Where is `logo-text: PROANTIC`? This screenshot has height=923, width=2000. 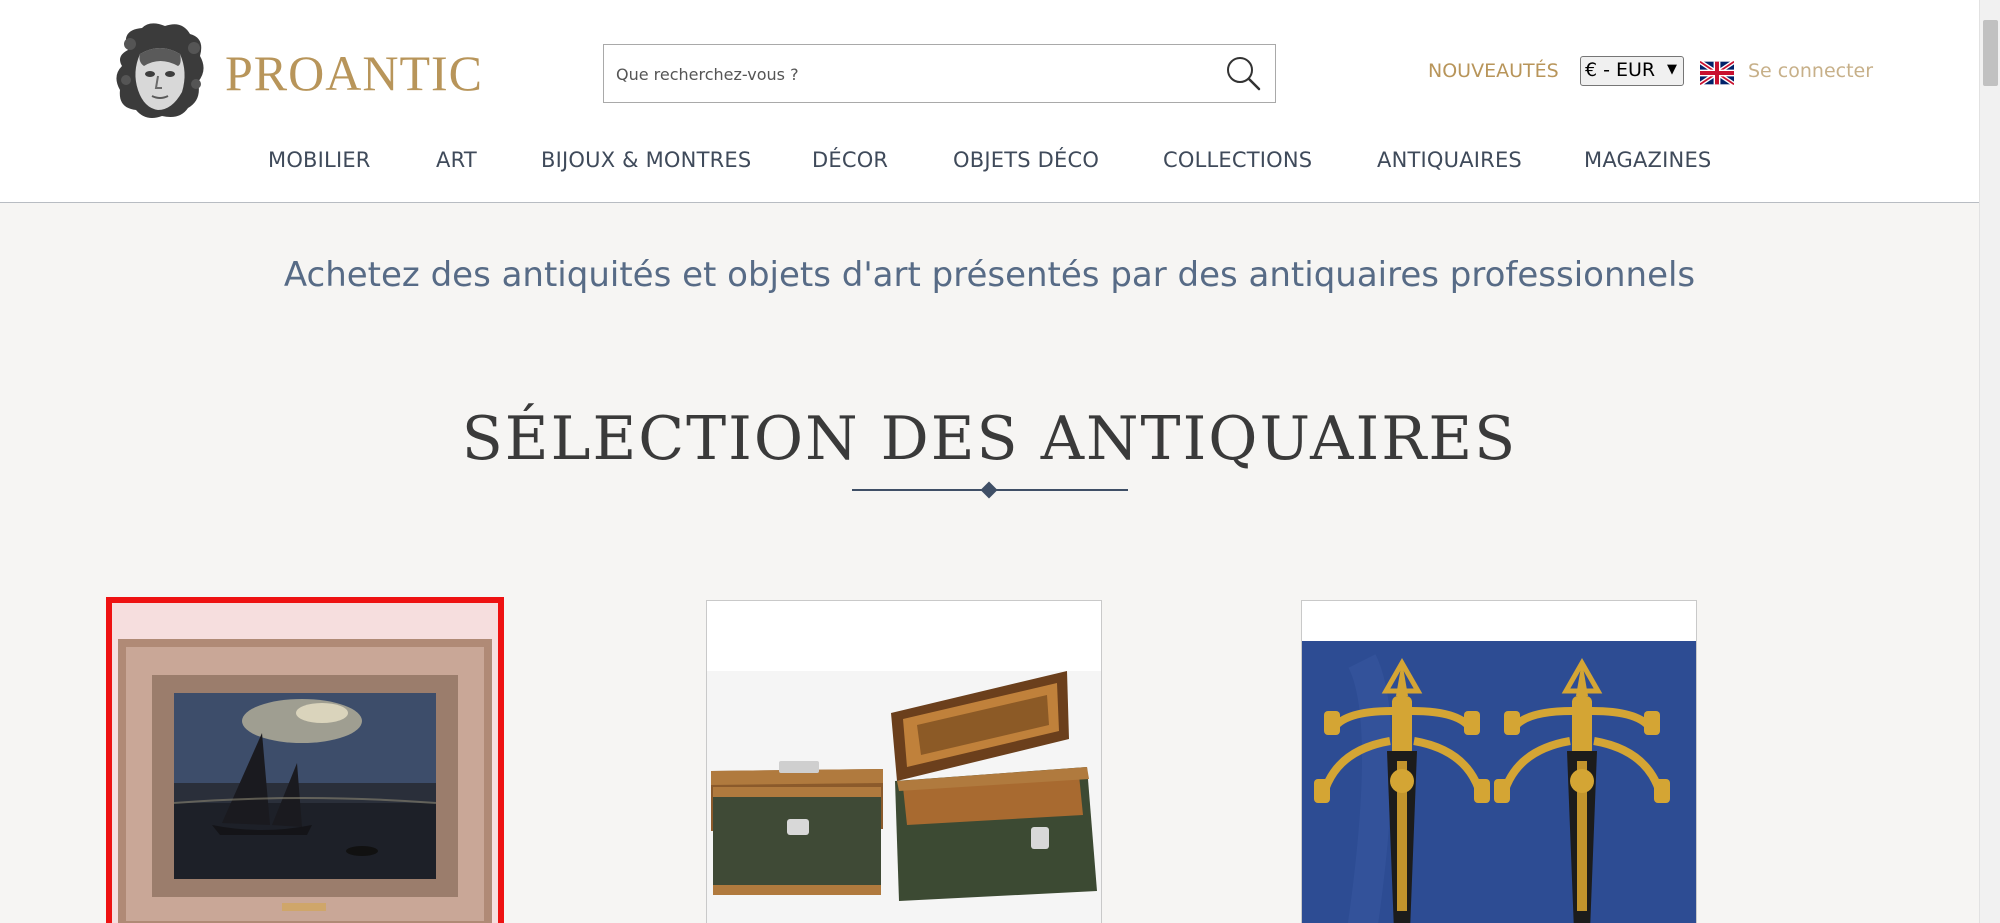
logo-text: PROANTIC is located at coordinates (354, 73).